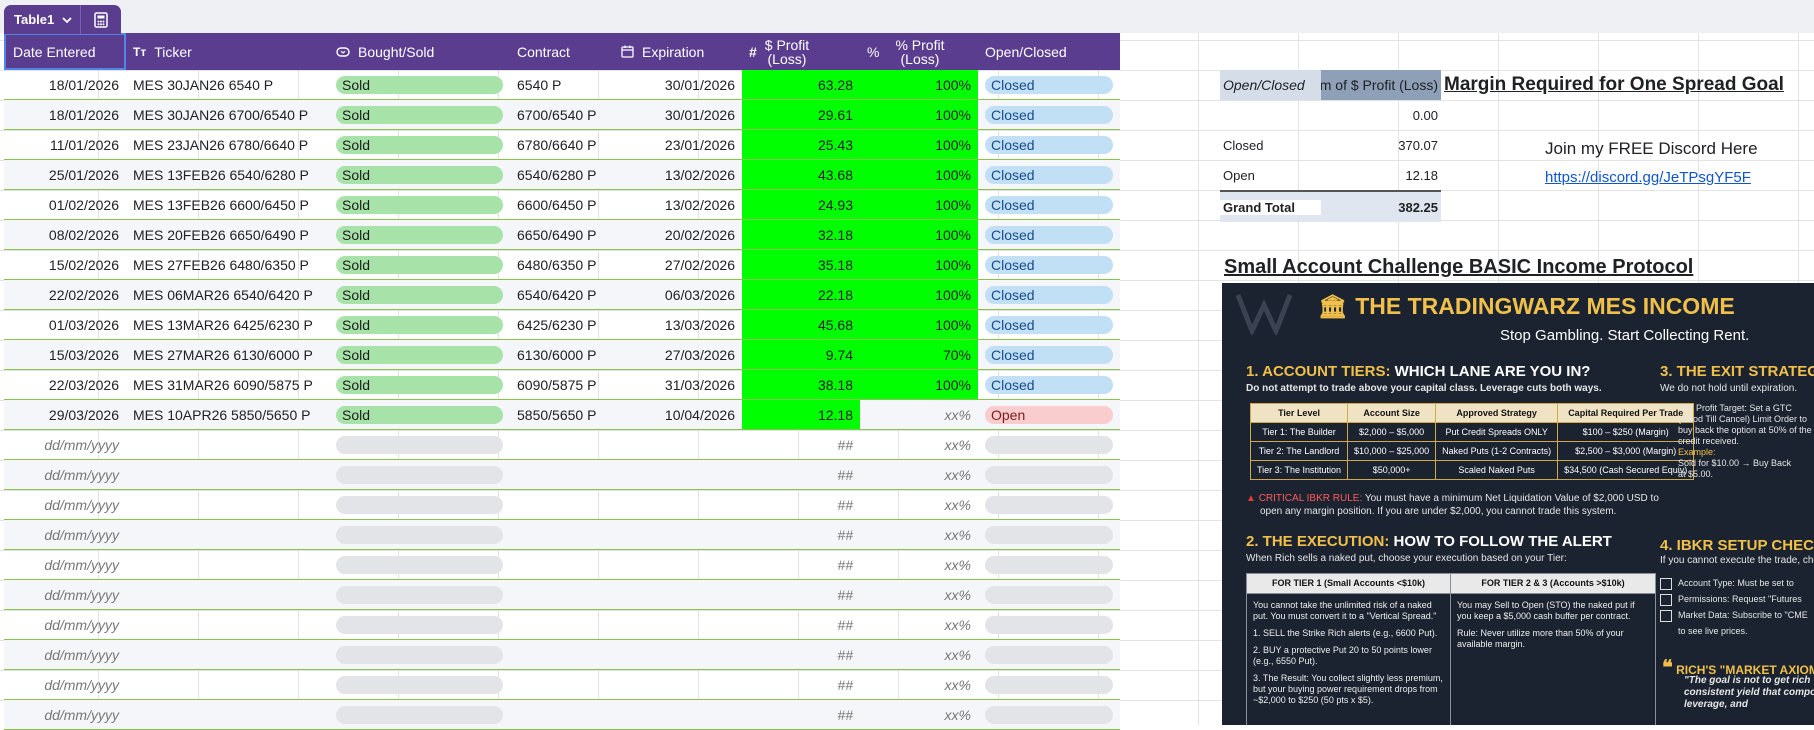 Image resolution: width=1814 pixels, height=730 pixels. Describe the element at coordinates (65, 51) in the screenshot. I see `col-date-entered: Date Entered` at that location.